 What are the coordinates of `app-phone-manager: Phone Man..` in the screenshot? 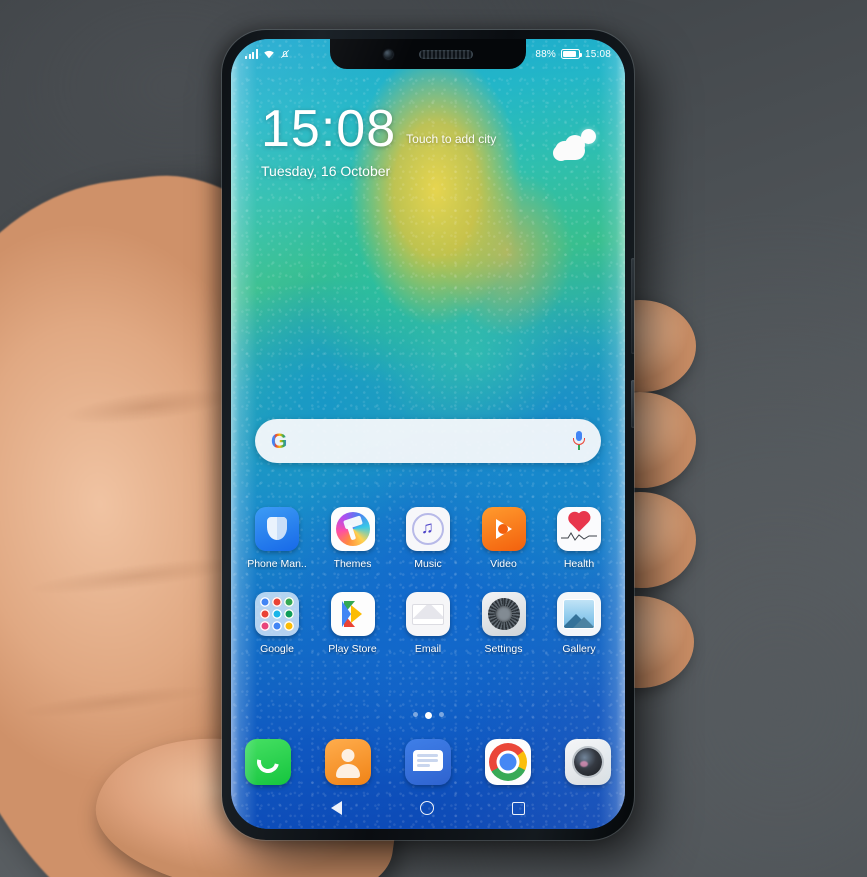 It's located at (277, 538).